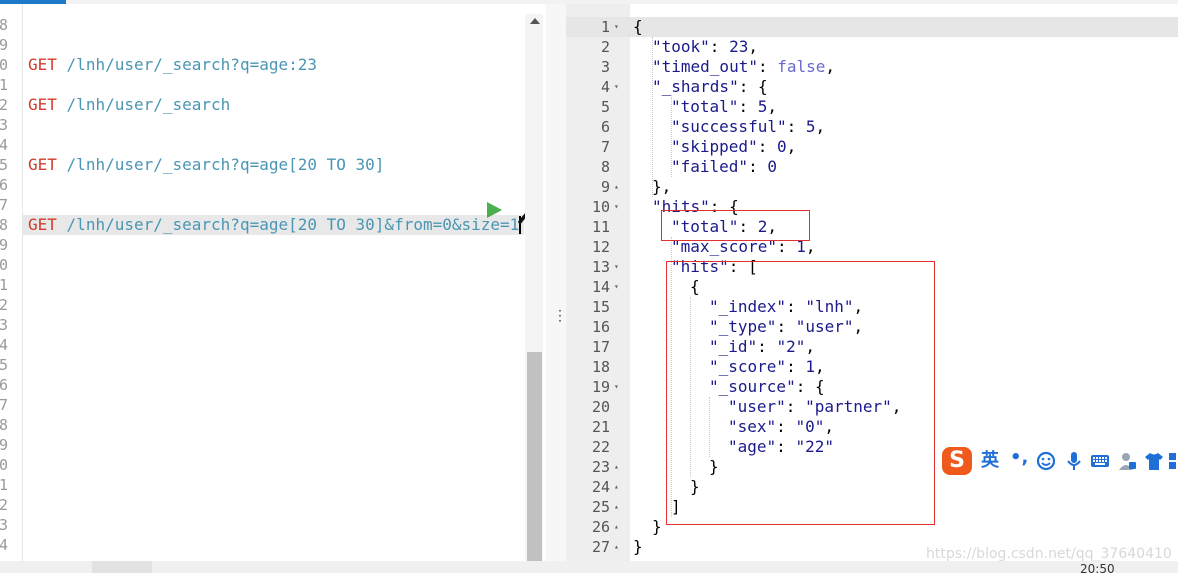 This screenshot has width=1178, height=576. What do you see at coordinates (1100, 461) in the screenshot?
I see `keyboard-icon` at bounding box center [1100, 461].